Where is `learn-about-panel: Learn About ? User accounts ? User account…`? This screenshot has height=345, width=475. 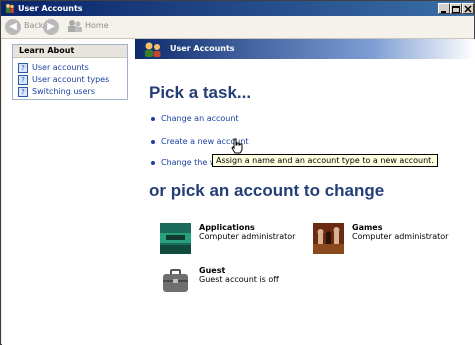 learn-about-panel: Learn About ? User accounts ? User account… is located at coordinates (70, 72).